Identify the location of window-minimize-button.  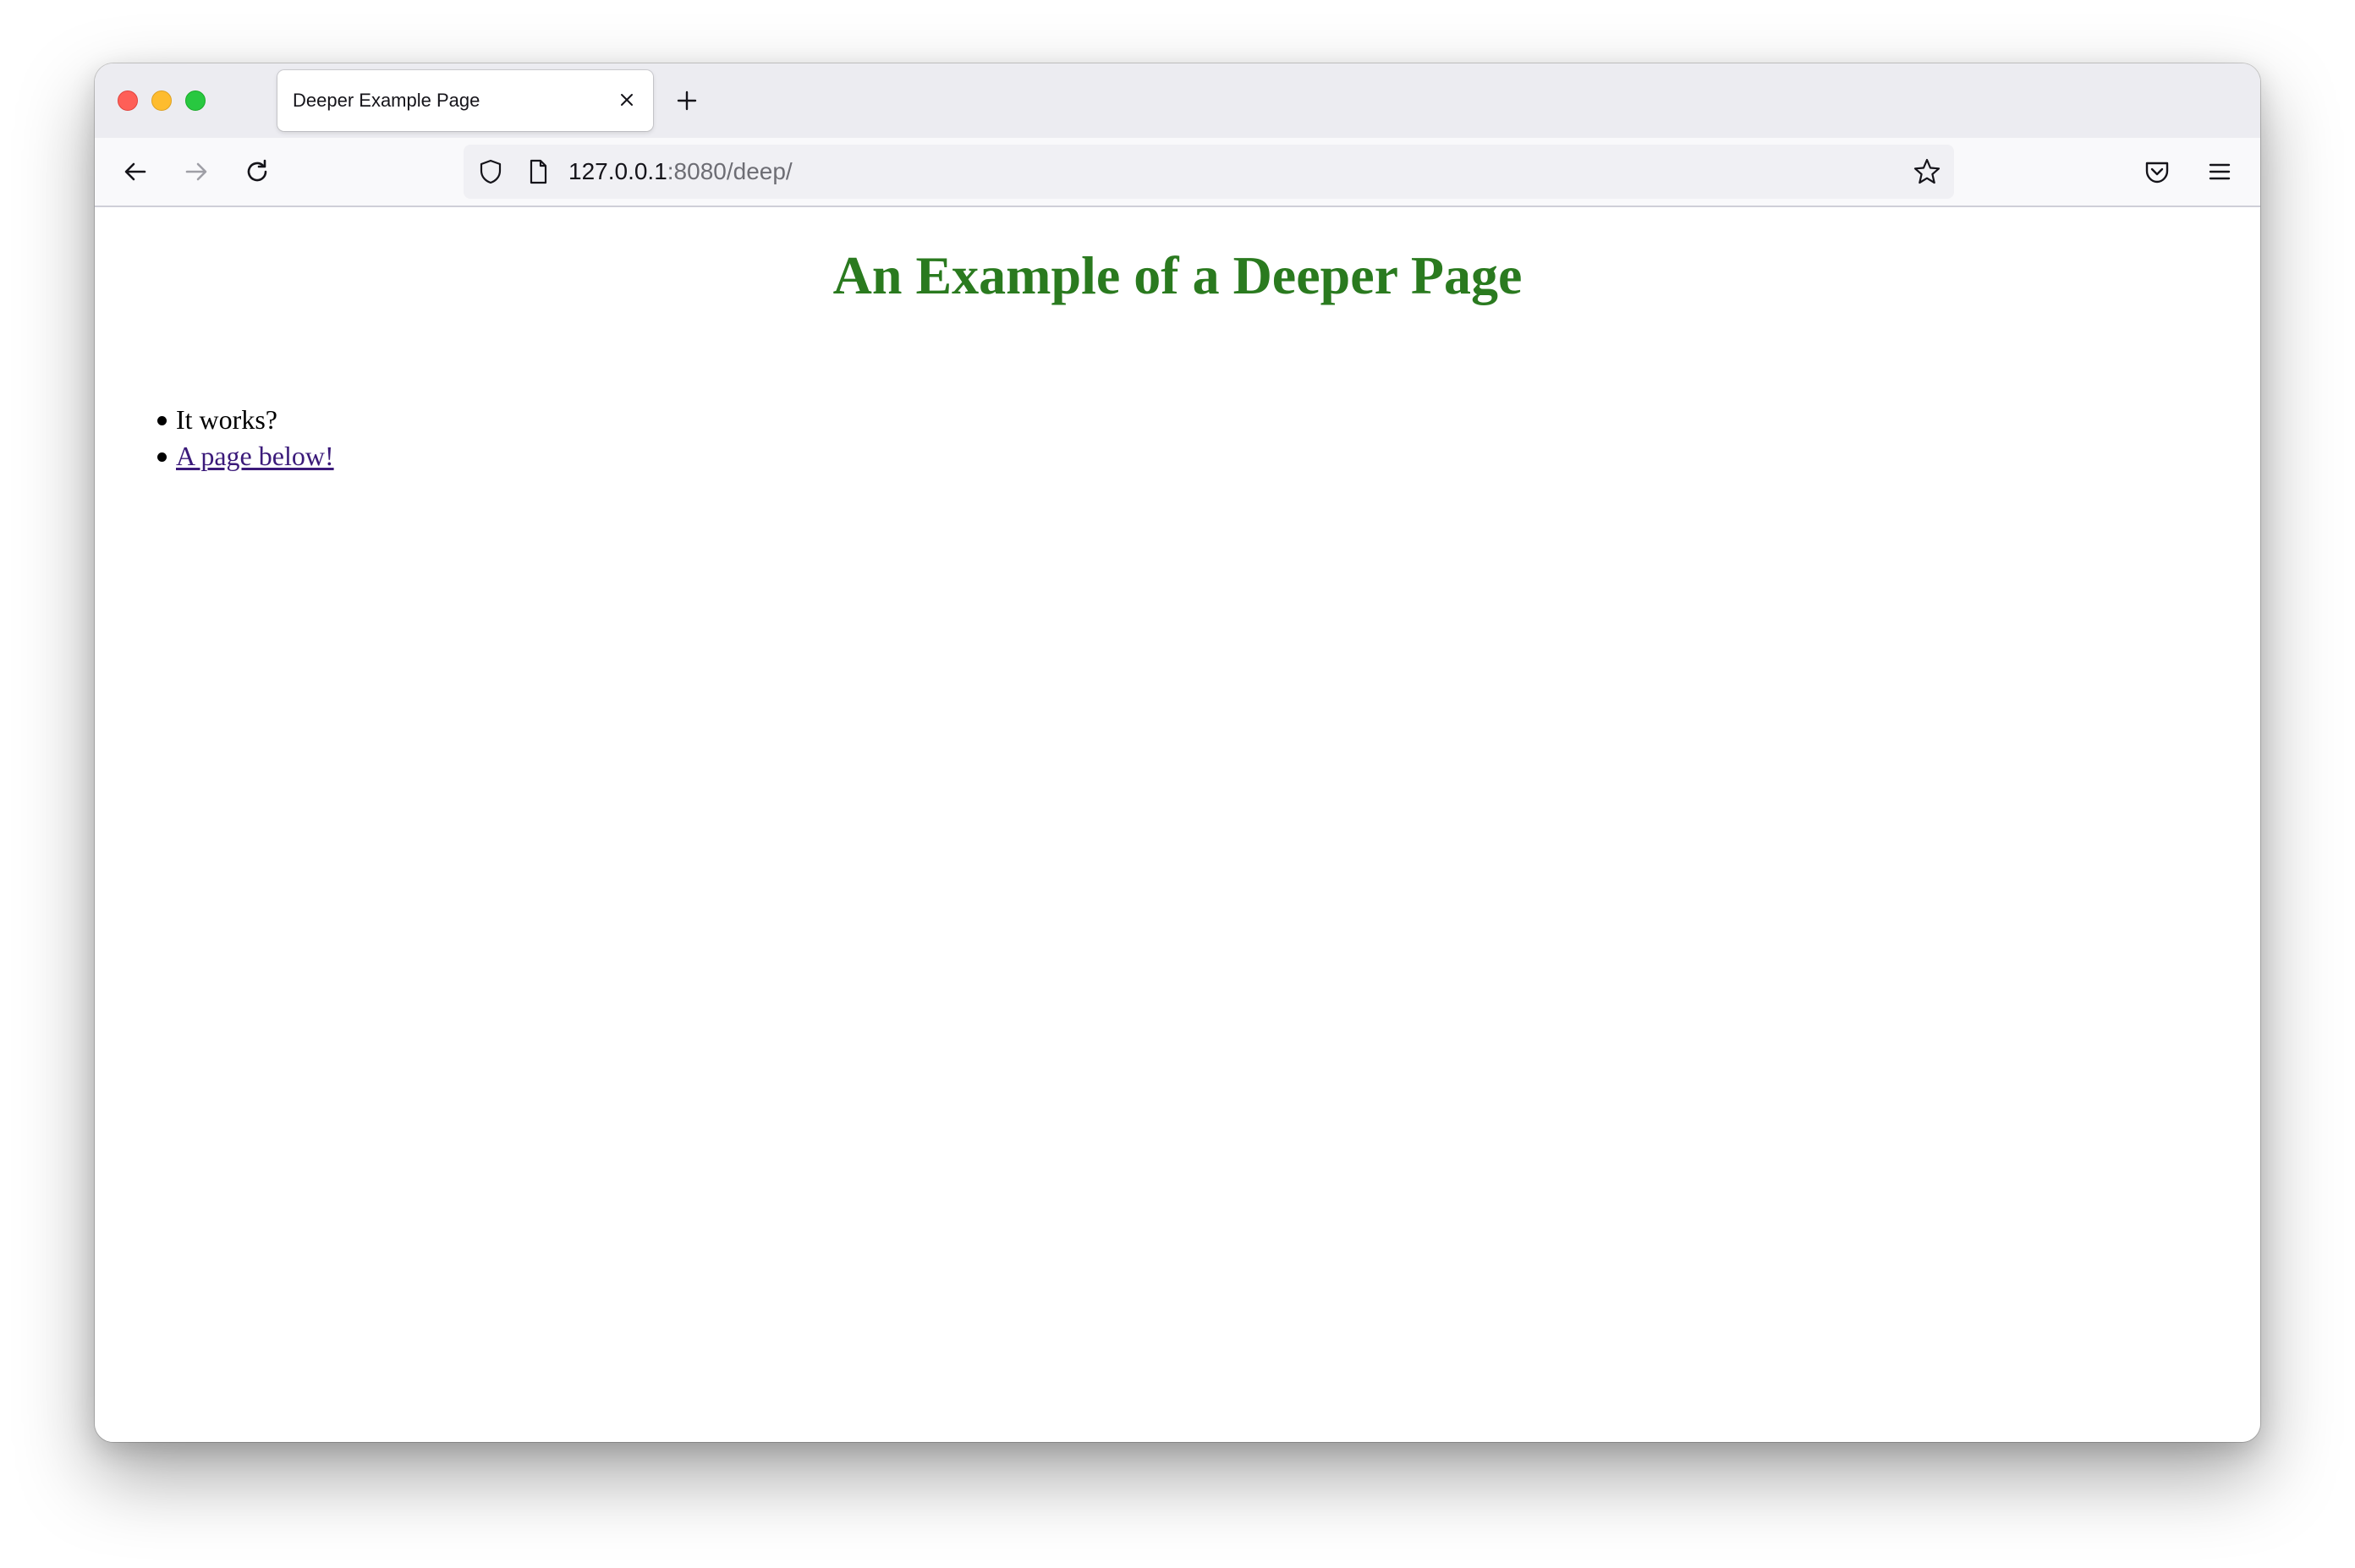
(161, 100).